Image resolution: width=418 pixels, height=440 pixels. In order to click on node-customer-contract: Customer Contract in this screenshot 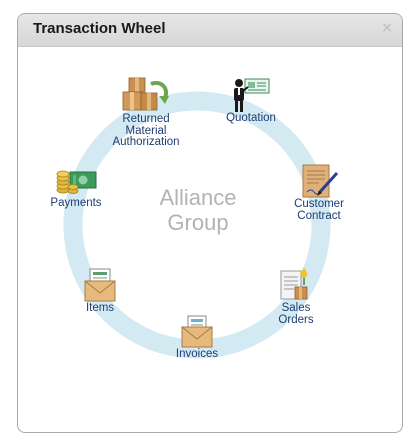, I will do `click(319, 191)`.